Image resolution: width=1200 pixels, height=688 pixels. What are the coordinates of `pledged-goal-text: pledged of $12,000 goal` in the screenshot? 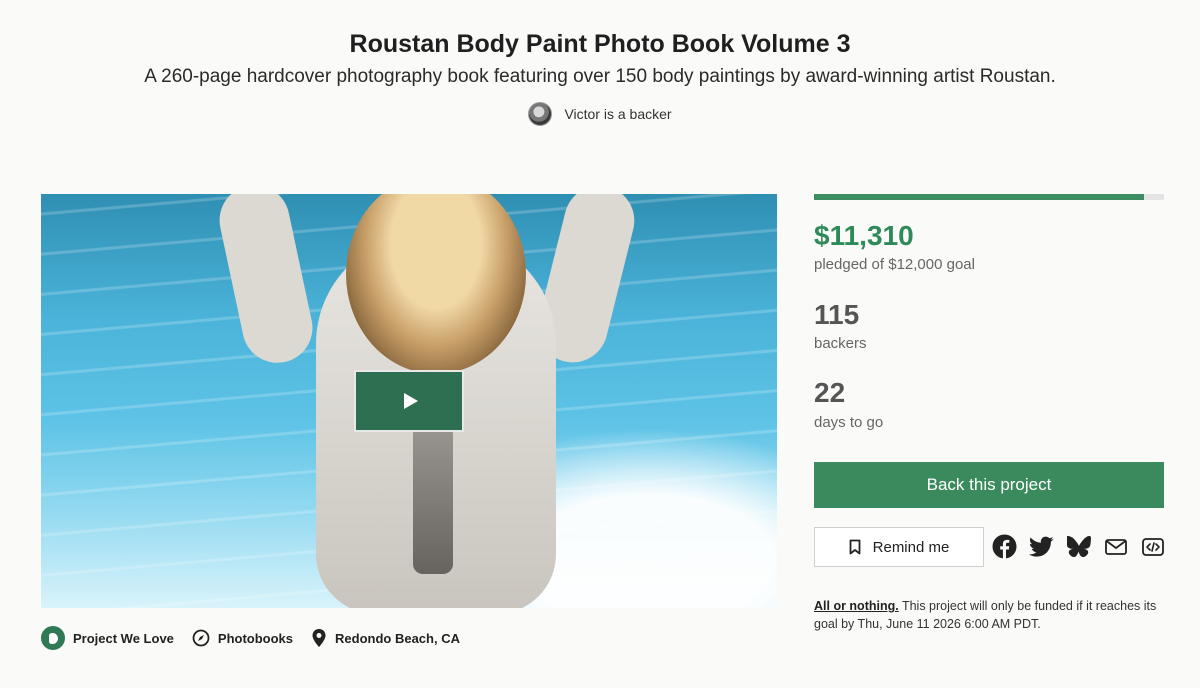 It's located at (894, 264).